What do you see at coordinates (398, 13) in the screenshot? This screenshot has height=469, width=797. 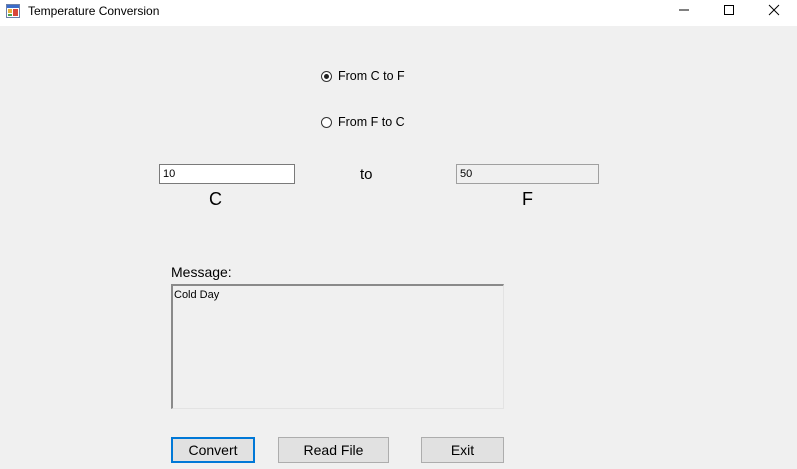 I see `title-bar: Temperature Conversion` at bounding box center [398, 13].